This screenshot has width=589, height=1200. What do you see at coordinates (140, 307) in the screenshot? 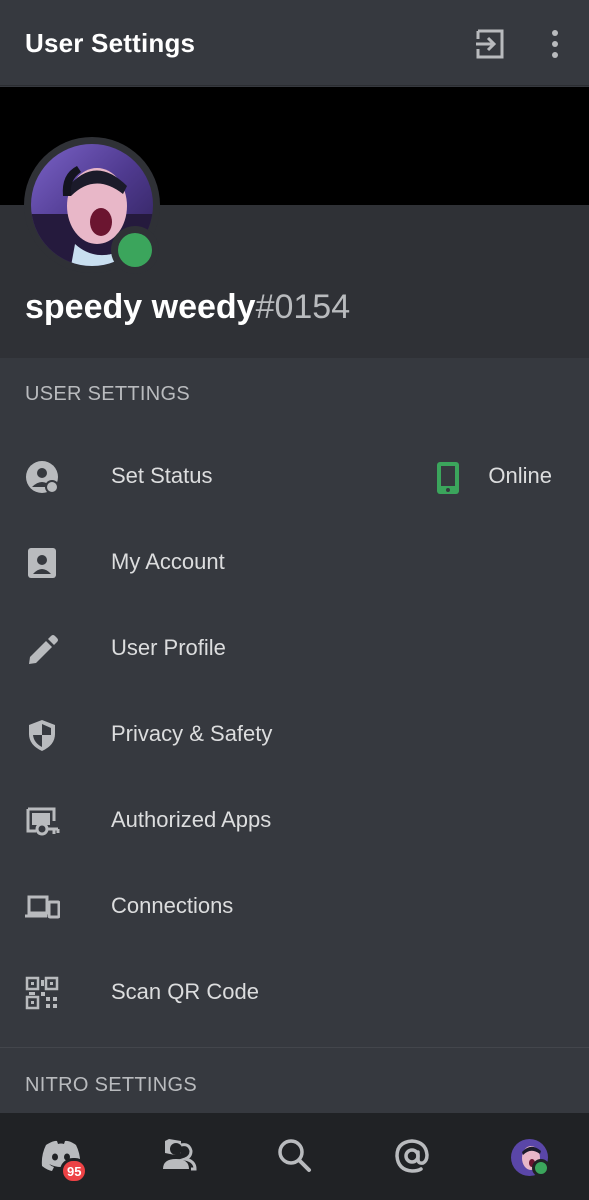
I see `username-name: speedy weedy` at bounding box center [140, 307].